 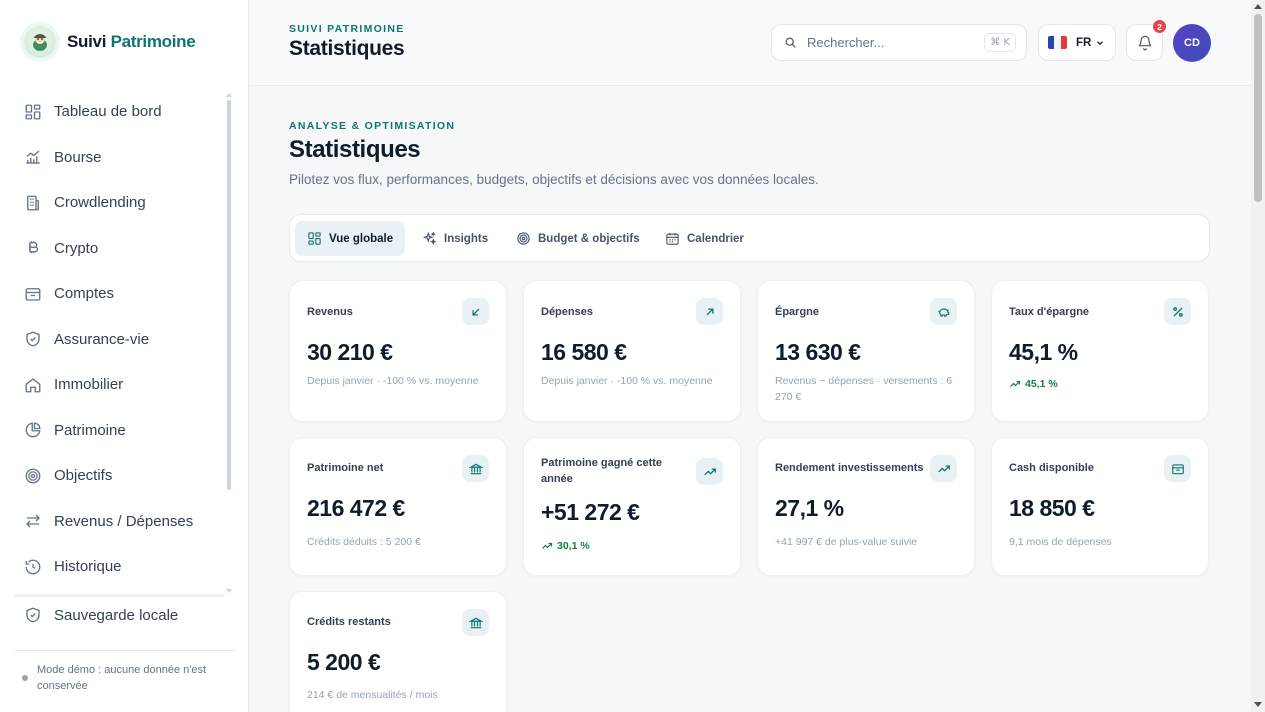 What do you see at coordinates (33, 615) in the screenshot?
I see `shield-check-icon` at bounding box center [33, 615].